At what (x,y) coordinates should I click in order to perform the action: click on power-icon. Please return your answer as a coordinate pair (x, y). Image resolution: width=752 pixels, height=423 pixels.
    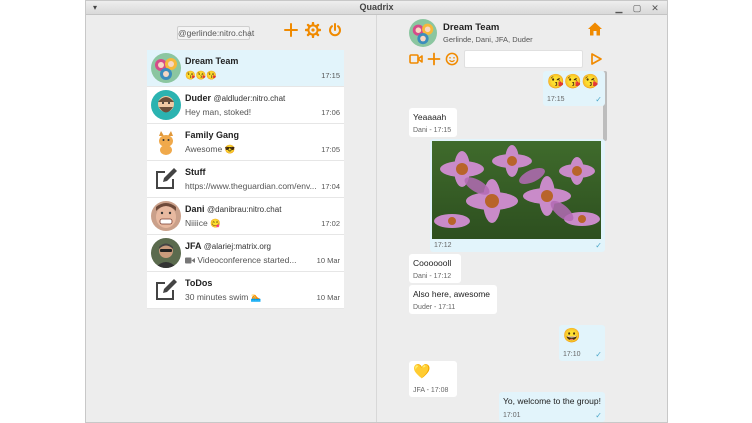
    Looking at the image, I should click on (335, 30).